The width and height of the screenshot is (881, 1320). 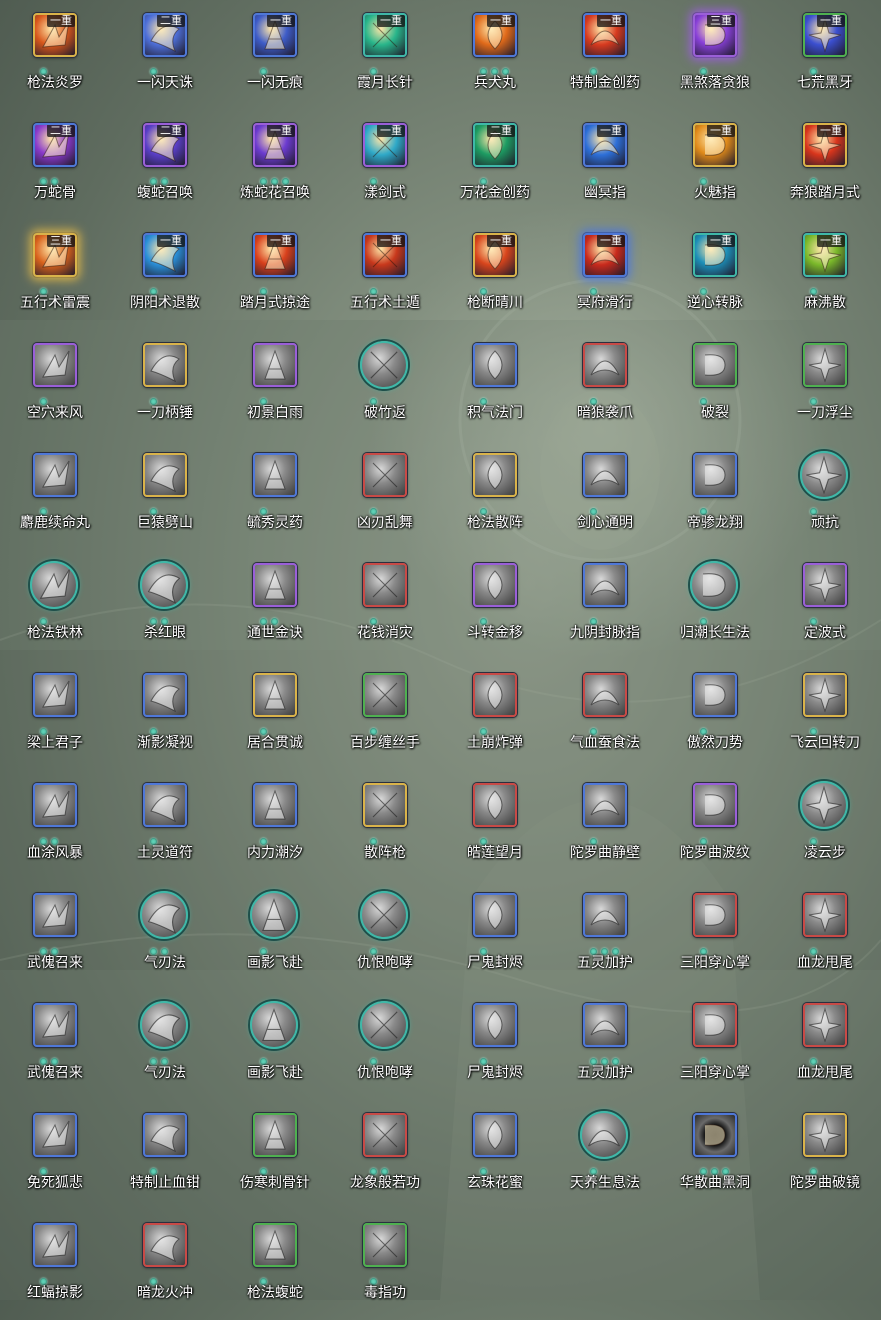 I want to click on skill-slot: 龙象般若功, so click(x=385, y=1155).